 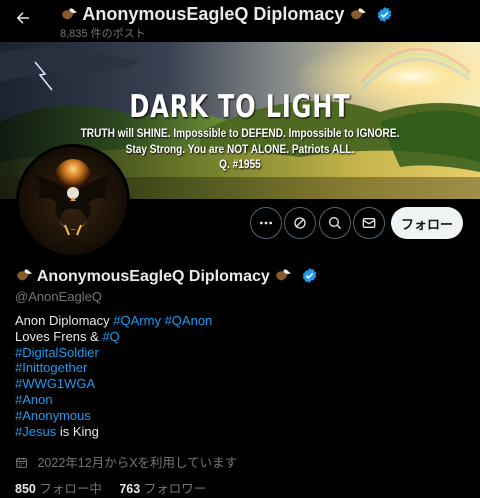 I want to click on following-count: 850, so click(x=25, y=489).